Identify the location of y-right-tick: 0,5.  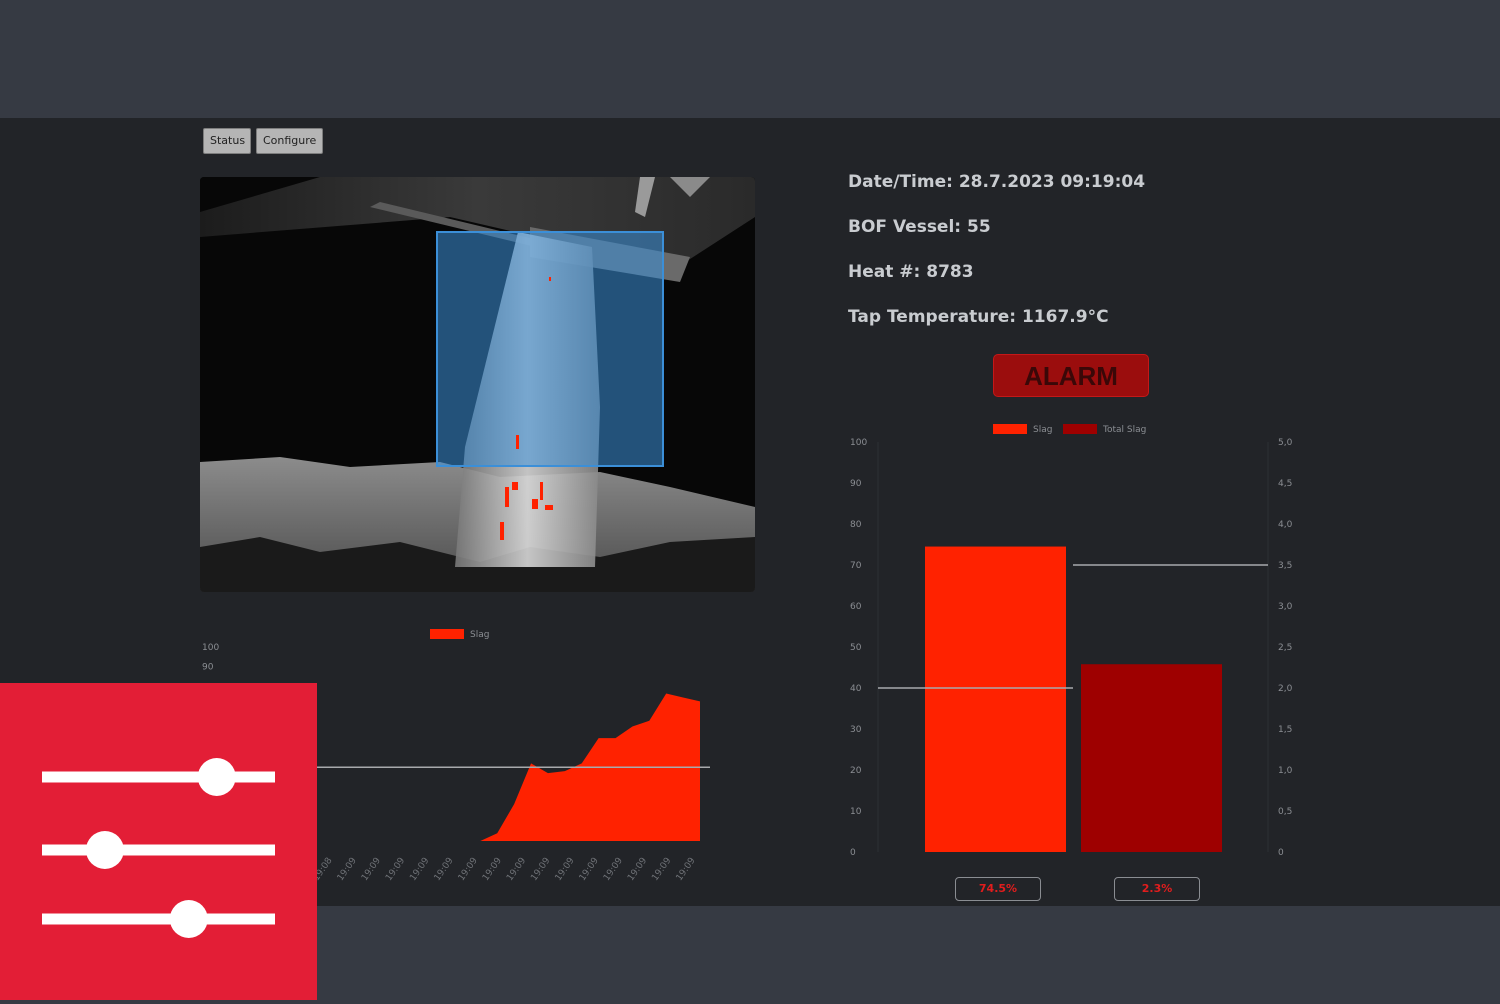
(1285, 812).